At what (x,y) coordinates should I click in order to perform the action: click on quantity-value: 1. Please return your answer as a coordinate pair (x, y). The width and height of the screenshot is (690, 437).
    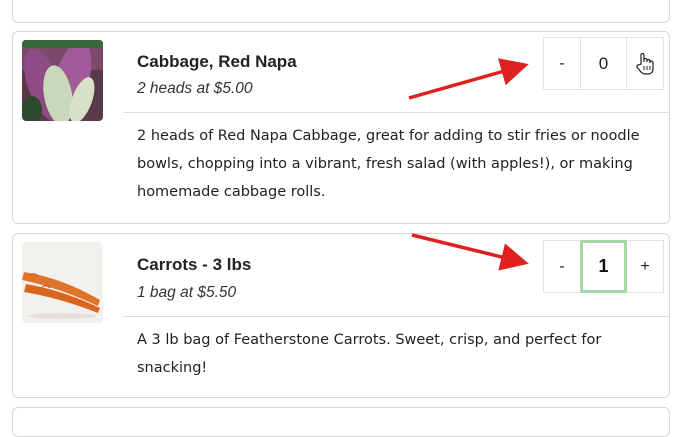
    Looking at the image, I should click on (603, 266).